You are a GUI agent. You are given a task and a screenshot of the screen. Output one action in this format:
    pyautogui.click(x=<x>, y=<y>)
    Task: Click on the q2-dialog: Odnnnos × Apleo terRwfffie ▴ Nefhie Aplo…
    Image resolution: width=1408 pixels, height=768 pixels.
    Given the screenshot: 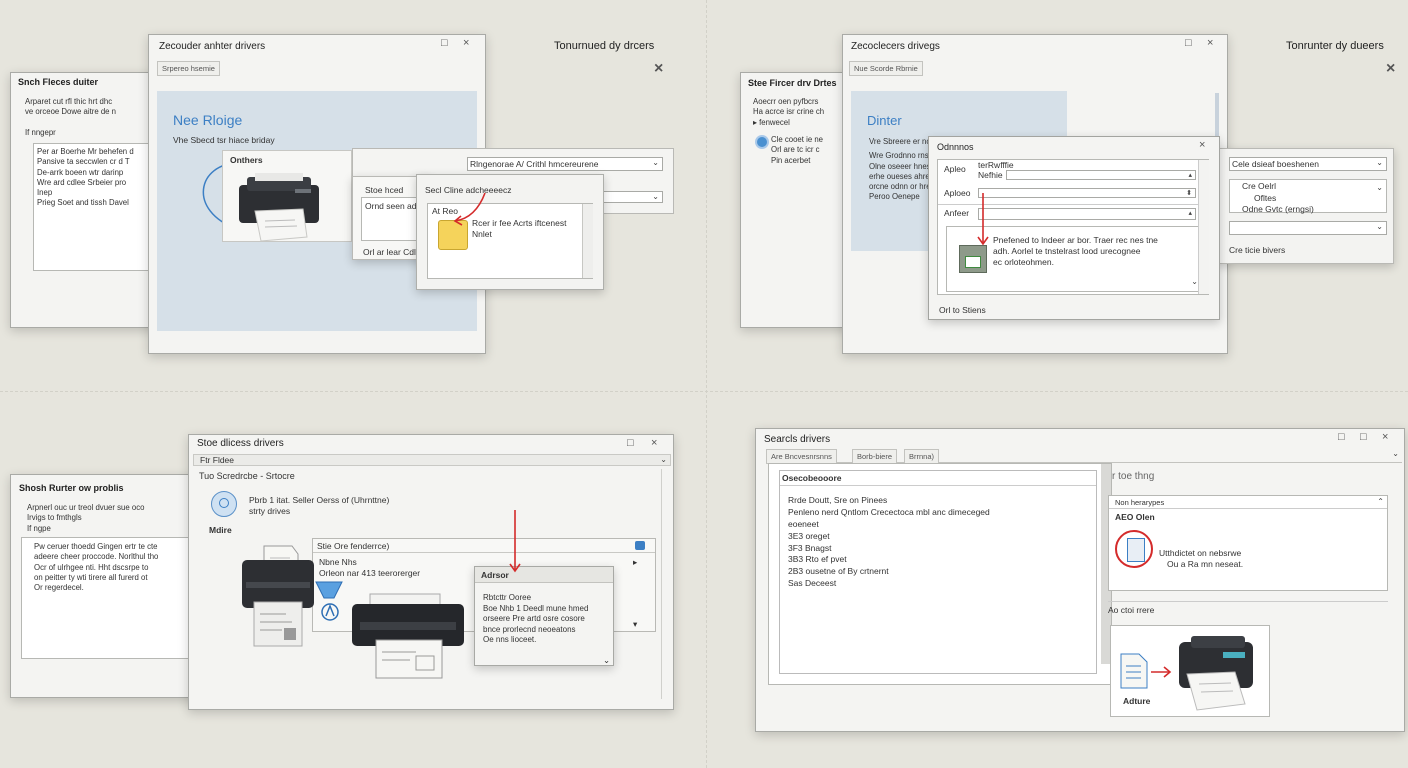 What is the action you would take?
    pyautogui.click(x=1074, y=228)
    